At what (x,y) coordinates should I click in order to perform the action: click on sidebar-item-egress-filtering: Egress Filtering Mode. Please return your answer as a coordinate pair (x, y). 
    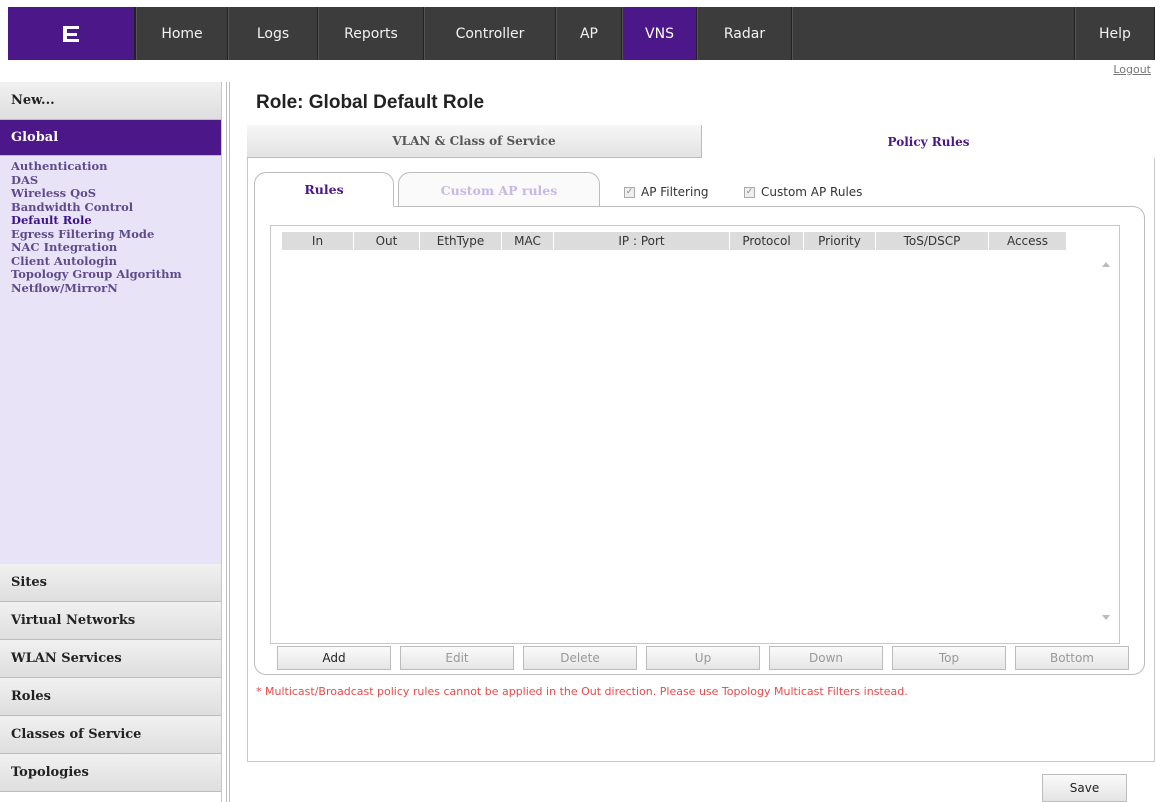
    Looking at the image, I should click on (116, 234).